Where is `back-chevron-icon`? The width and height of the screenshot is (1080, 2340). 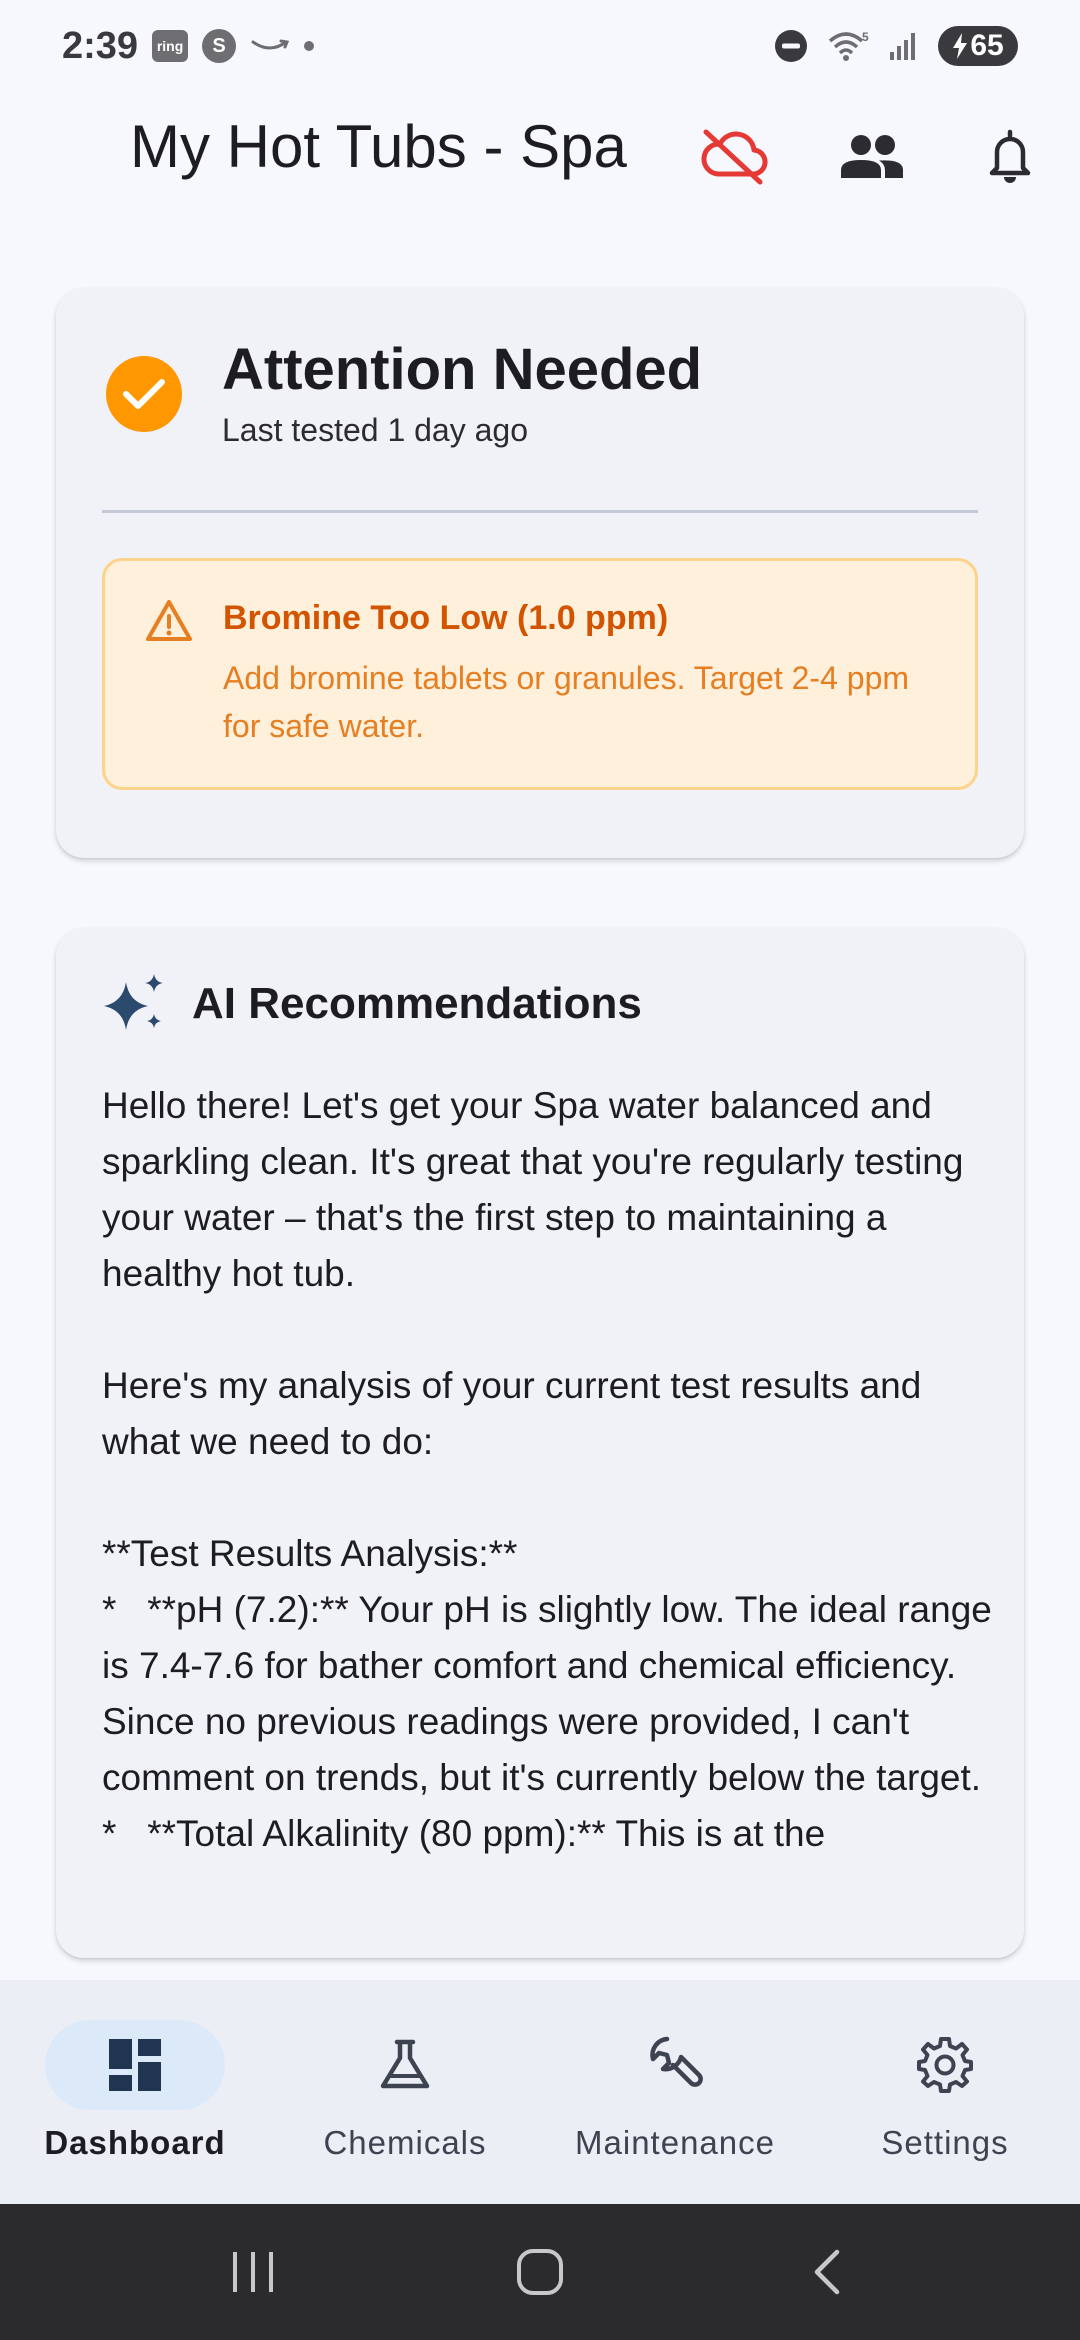 back-chevron-icon is located at coordinates (826, 2272).